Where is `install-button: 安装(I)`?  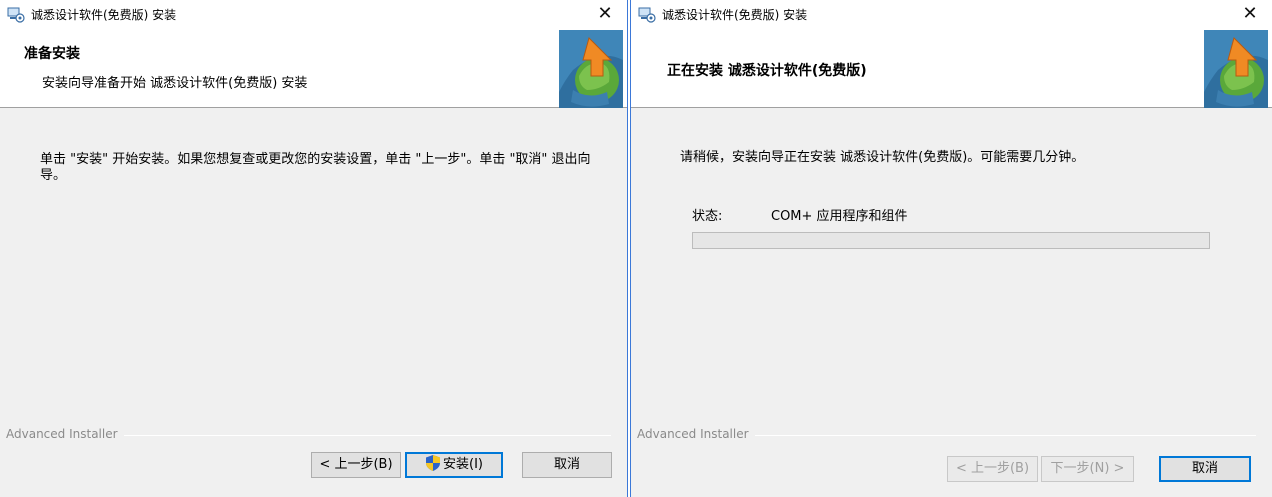
install-button: 安装(I) is located at coordinates (454, 465).